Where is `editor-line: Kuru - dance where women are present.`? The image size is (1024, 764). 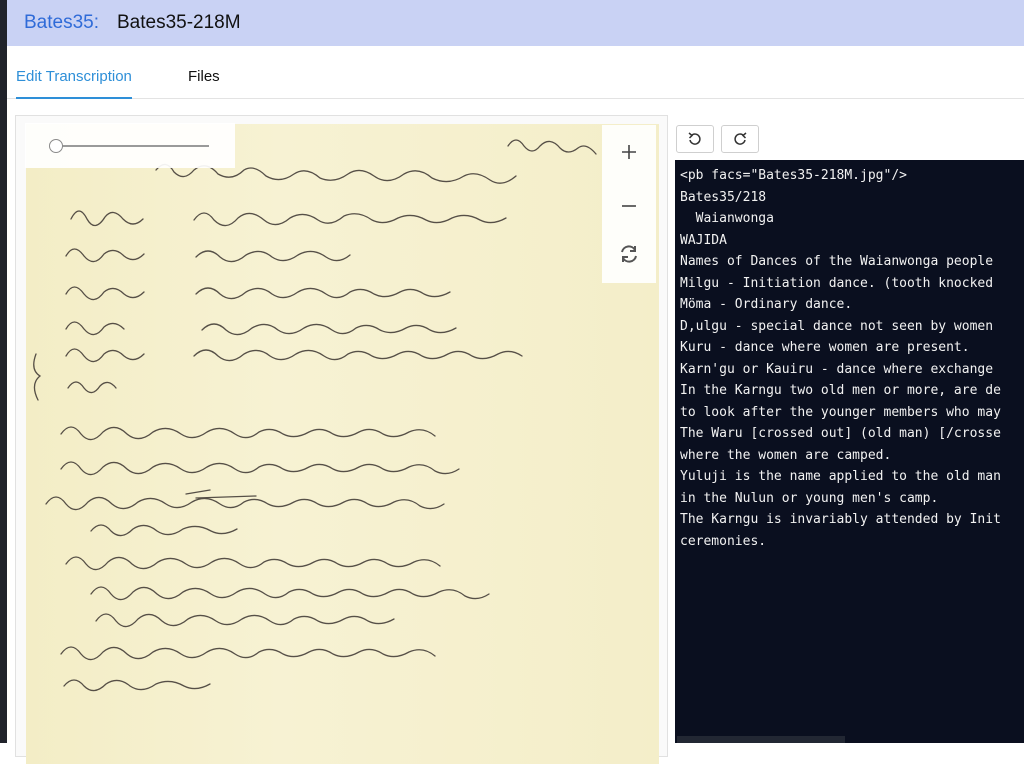
editor-line: Kuru - dance where women are present. is located at coordinates (838, 348).